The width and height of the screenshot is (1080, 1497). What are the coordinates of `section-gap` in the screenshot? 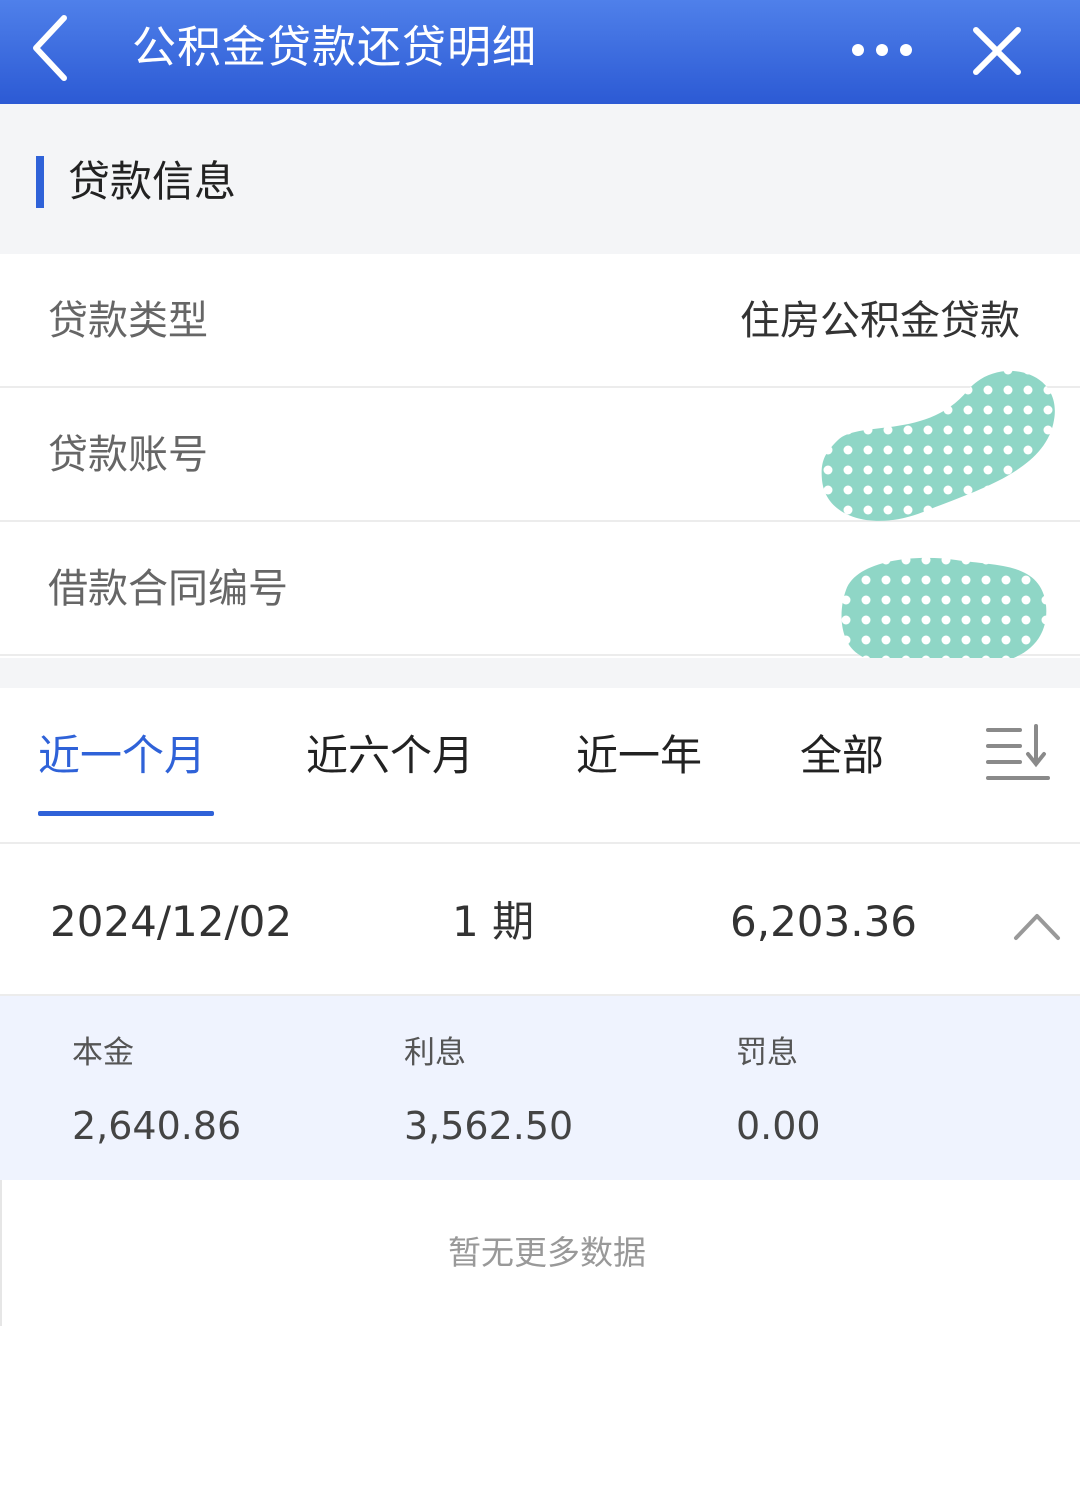 It's located at (540, 673).